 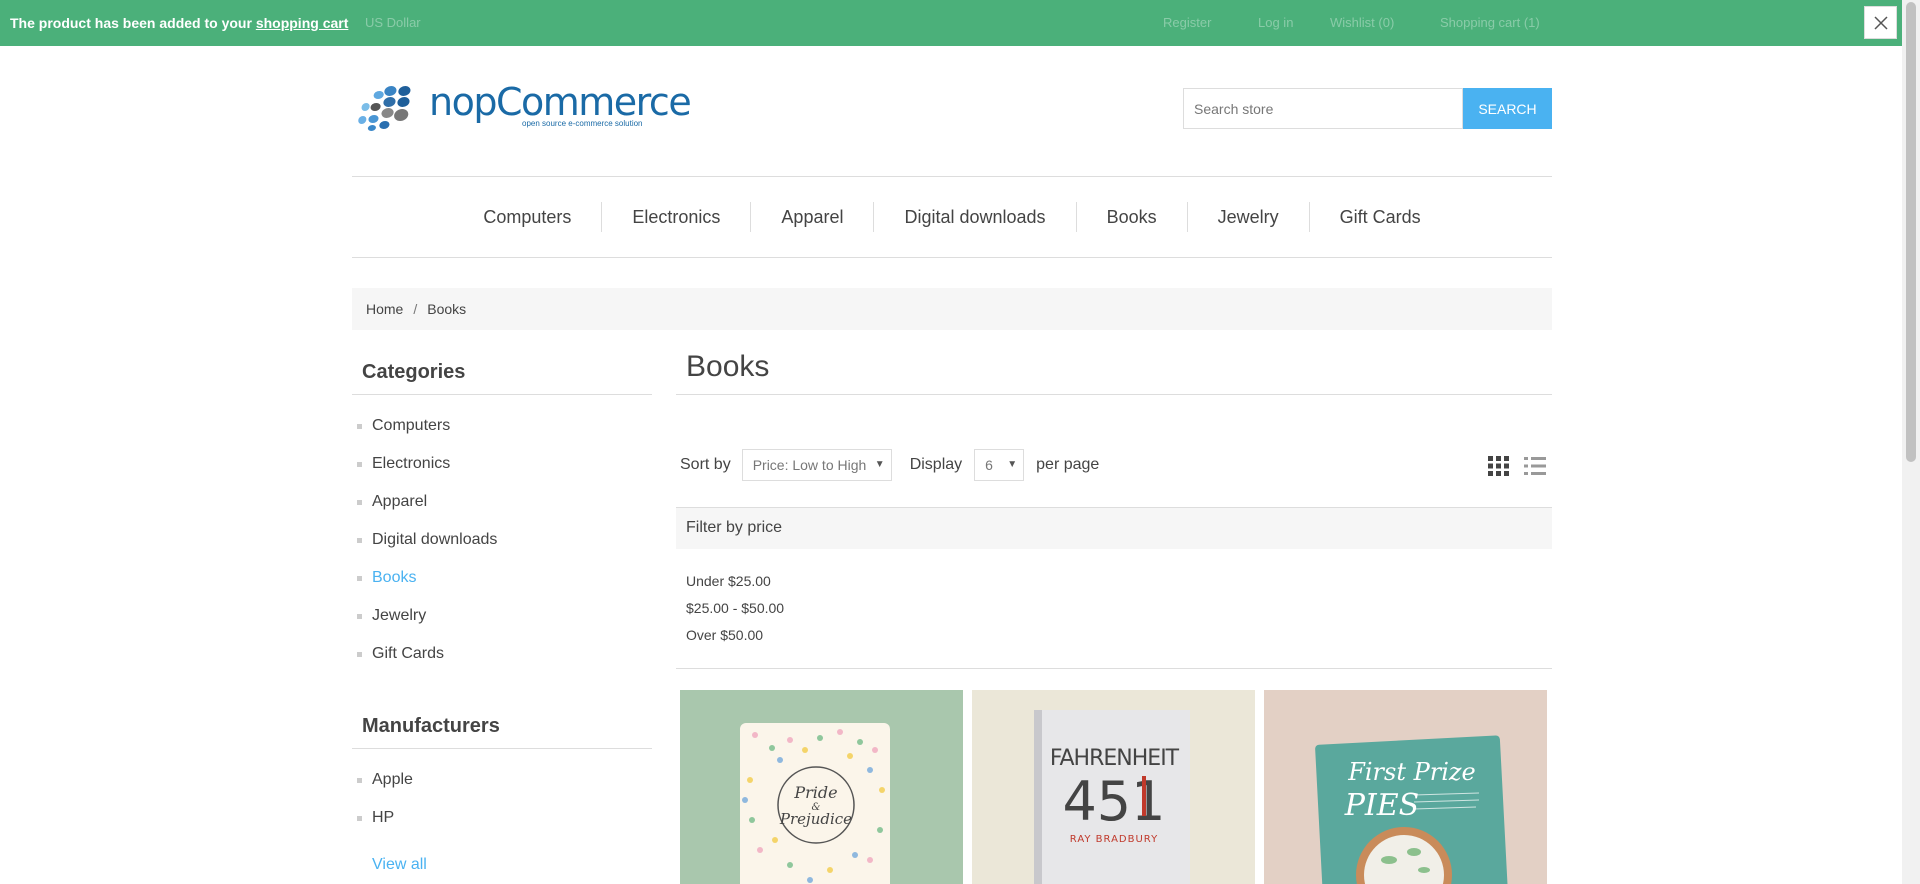 I want to click on fahrenheit-cover: FAHRENHEIT 451 RAY BRADBURY, so click(x=1112, y=797).